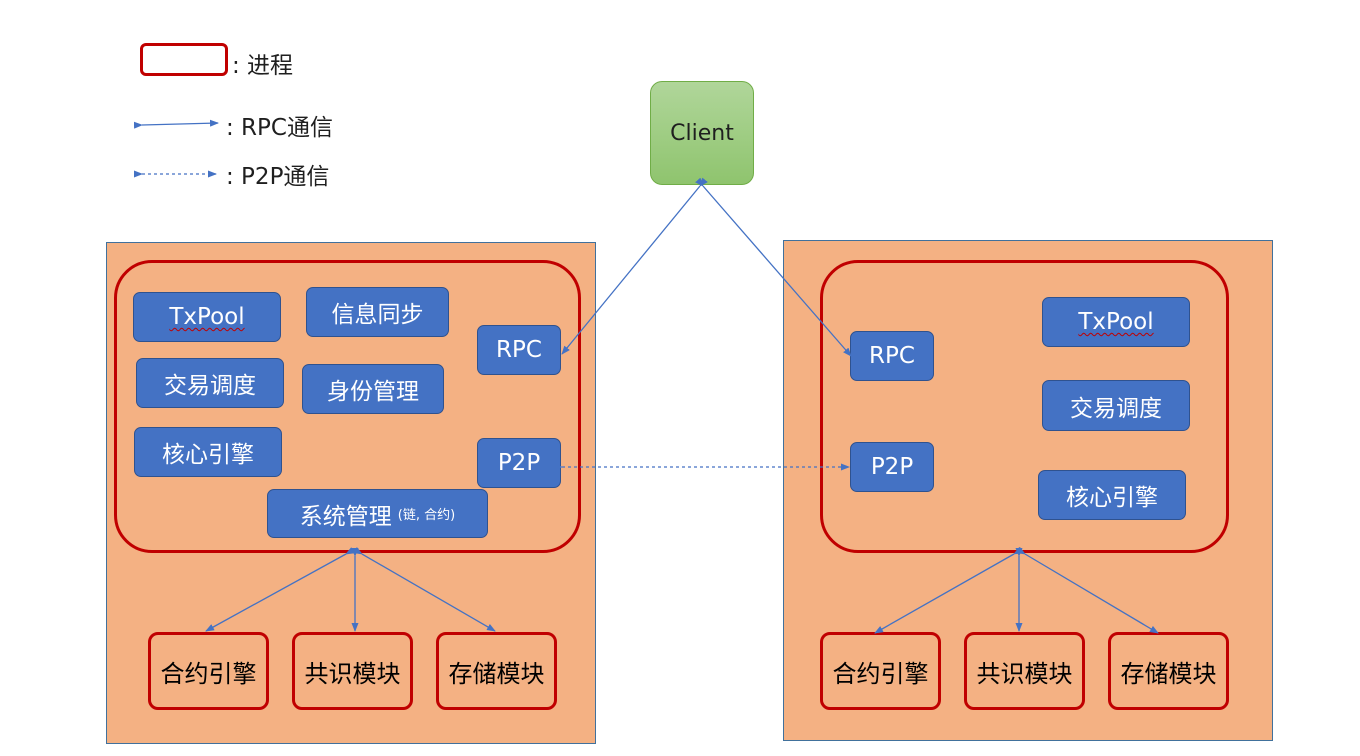 This screenshot has height=756, width=1360. Describe the element at coordinates (263, 66) in the screenshot. I see `legend-process-label: : 进程` at that location.